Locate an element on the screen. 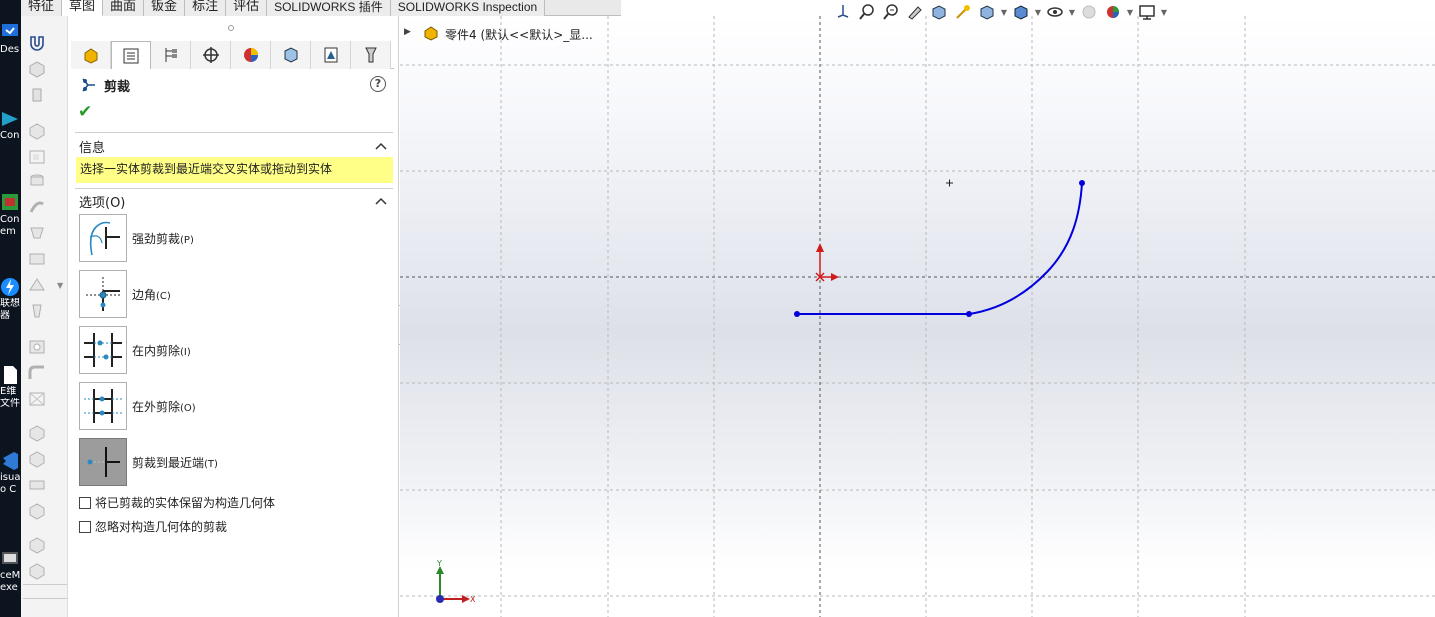 The height and width of the screenshot is (617, 1435). view-orientation-cube-icon is located at coordinates (987, 12).